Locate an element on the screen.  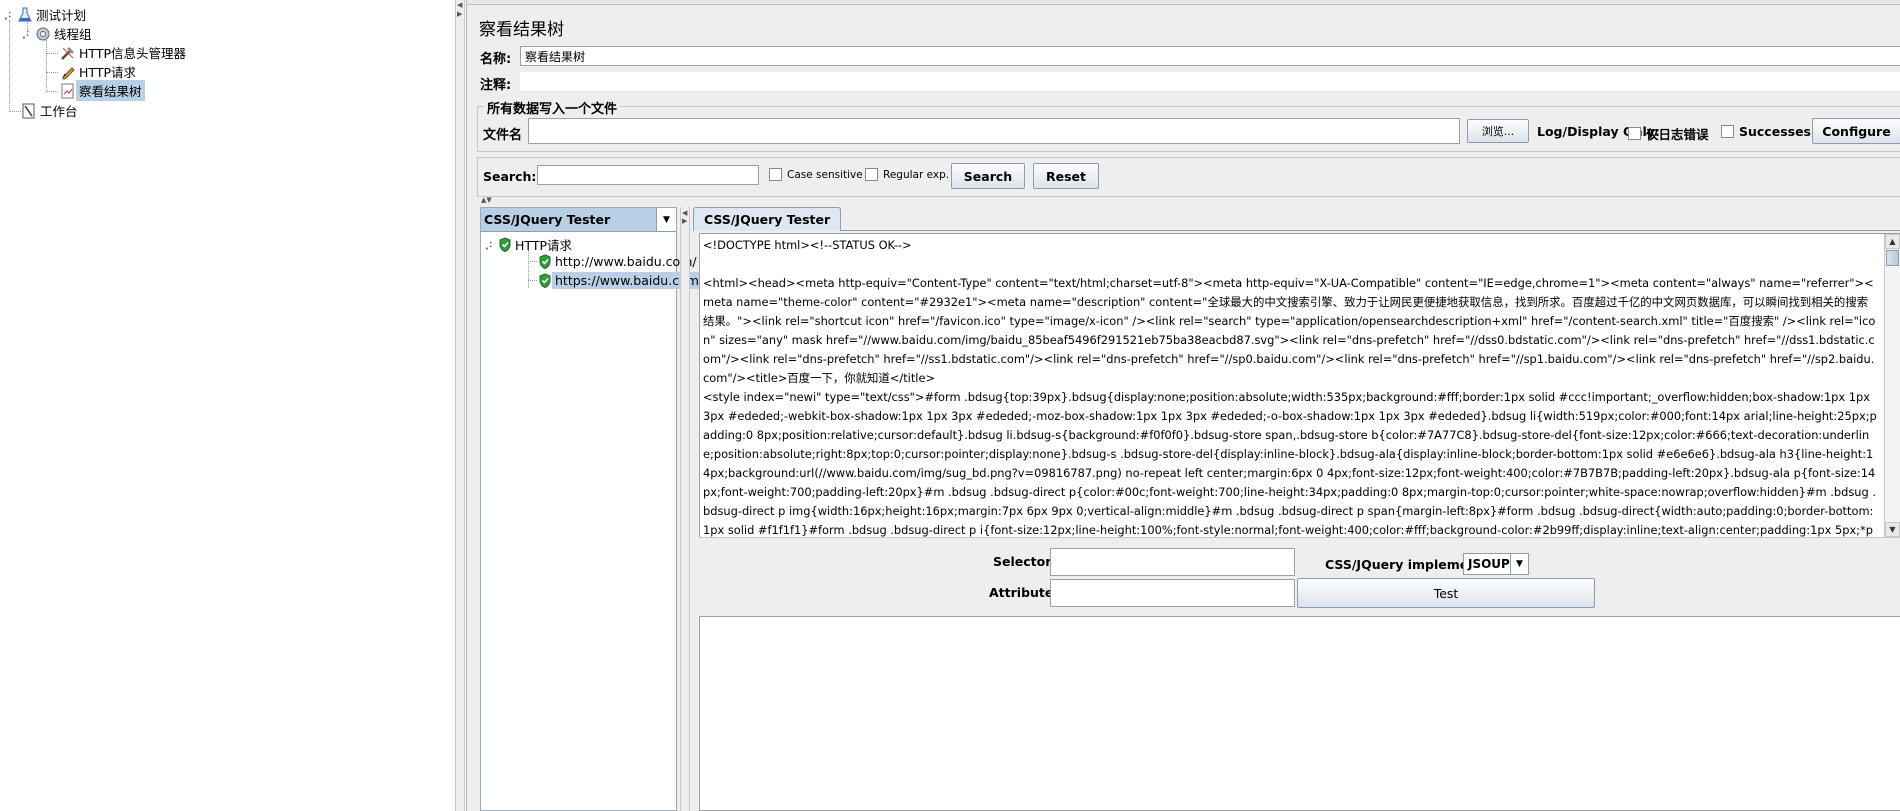
tree-item-label: 测试计划 is located at coordinates (61, 15).